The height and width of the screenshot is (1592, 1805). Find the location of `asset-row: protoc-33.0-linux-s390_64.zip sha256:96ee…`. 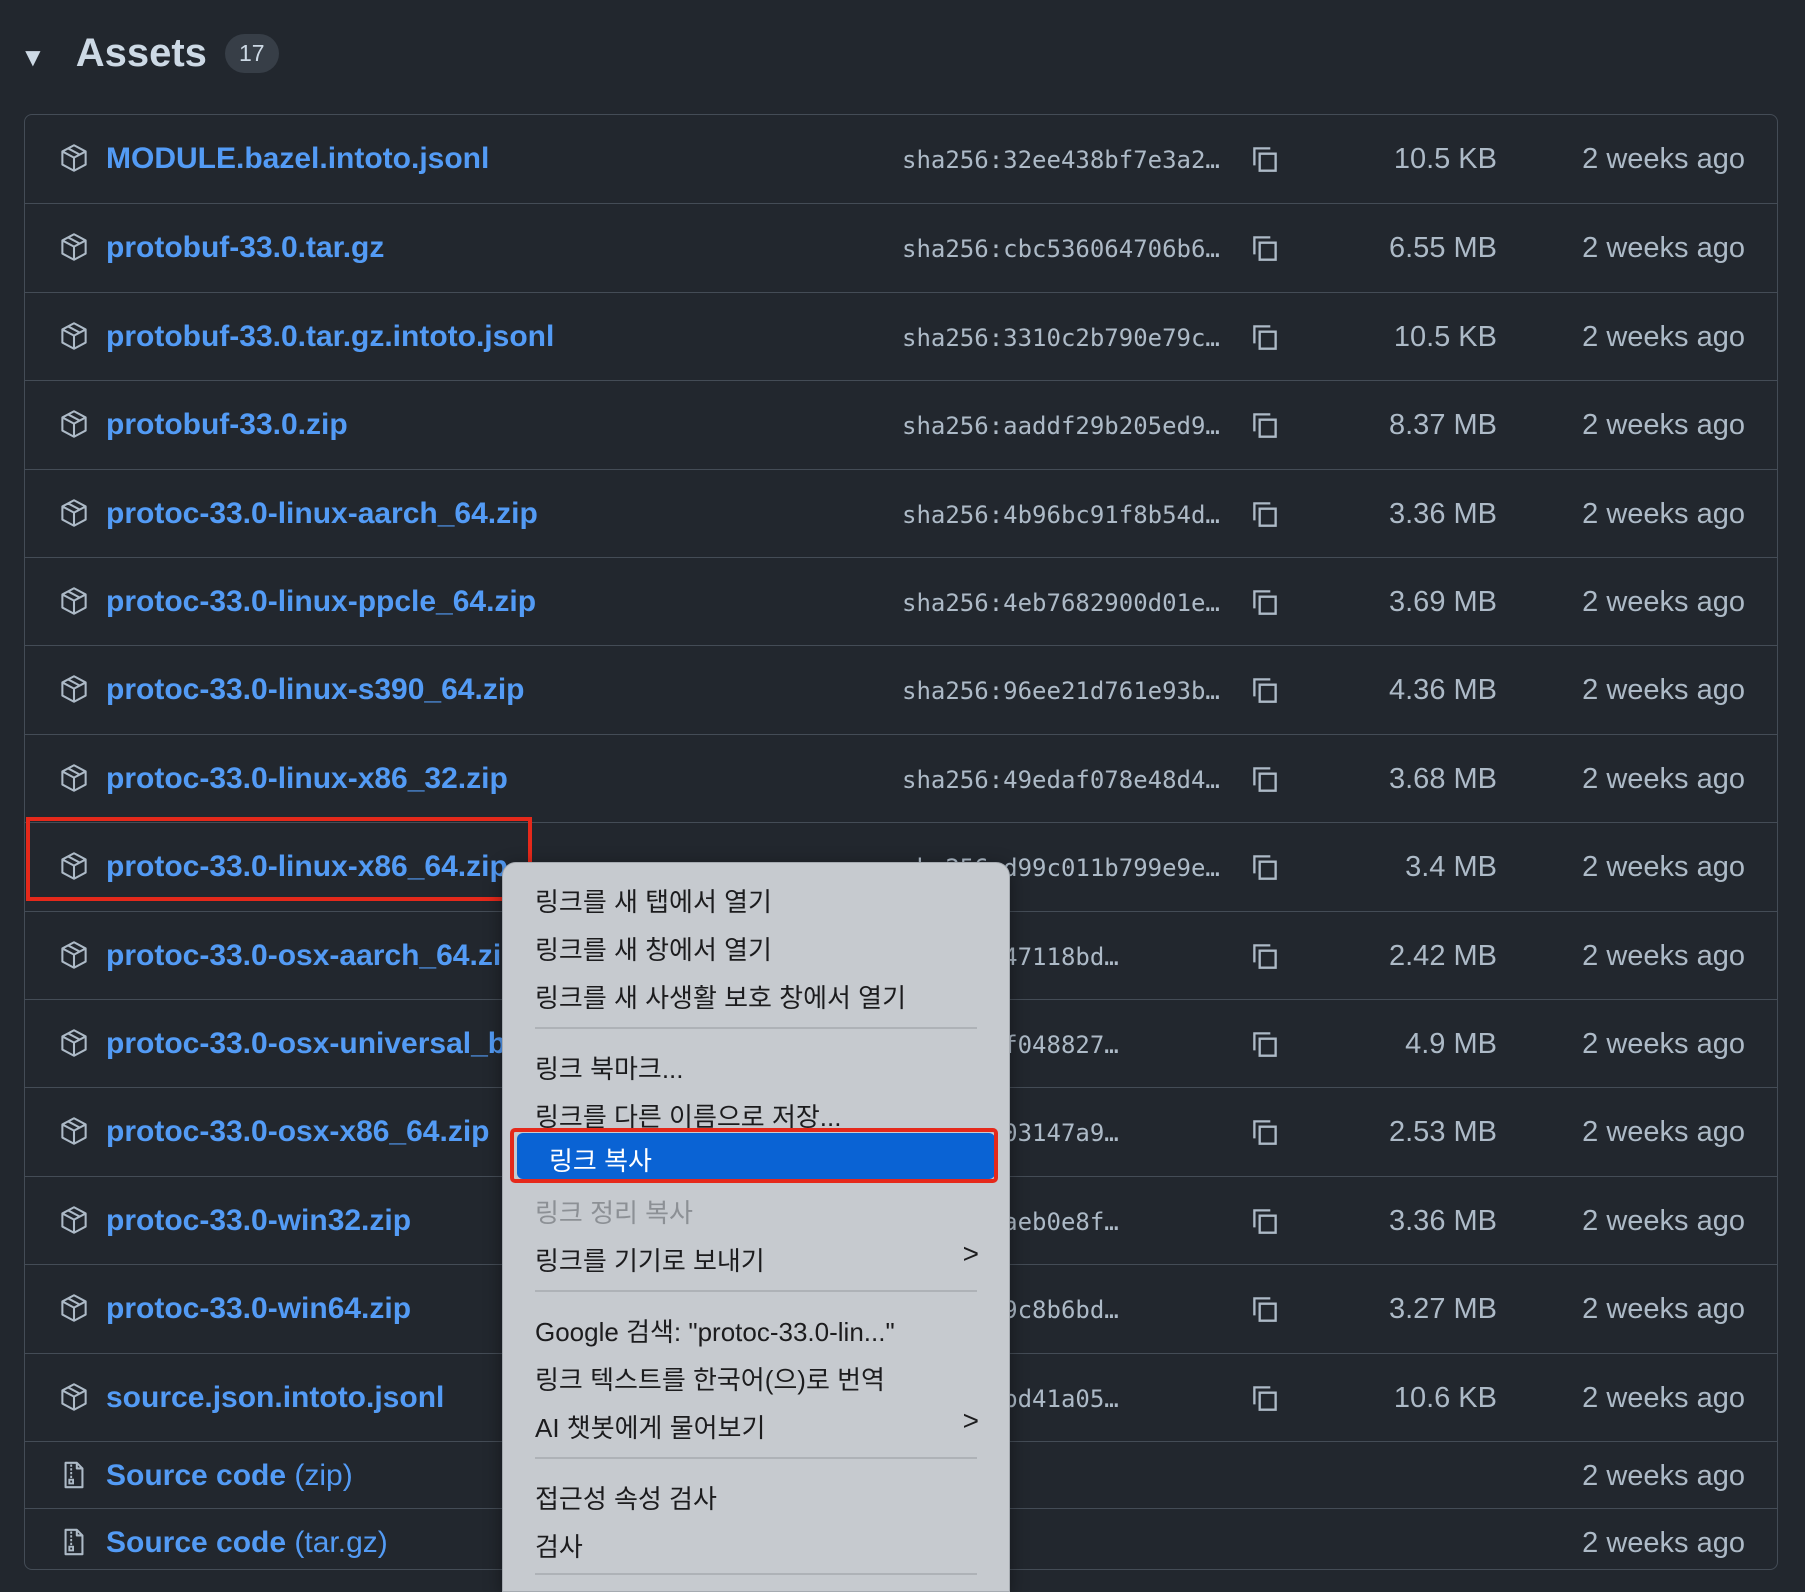

asset-row: protoc-33.0-linux-s390_64.zip sha256:96ee… is located at coordinates (901, 689).